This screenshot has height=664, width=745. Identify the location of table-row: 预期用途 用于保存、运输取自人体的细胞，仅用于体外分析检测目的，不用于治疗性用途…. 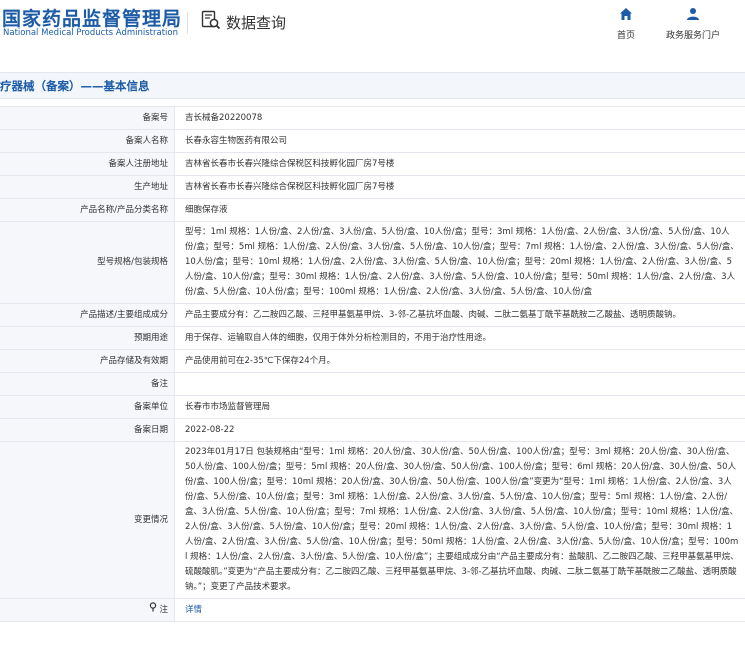
(372, 338).